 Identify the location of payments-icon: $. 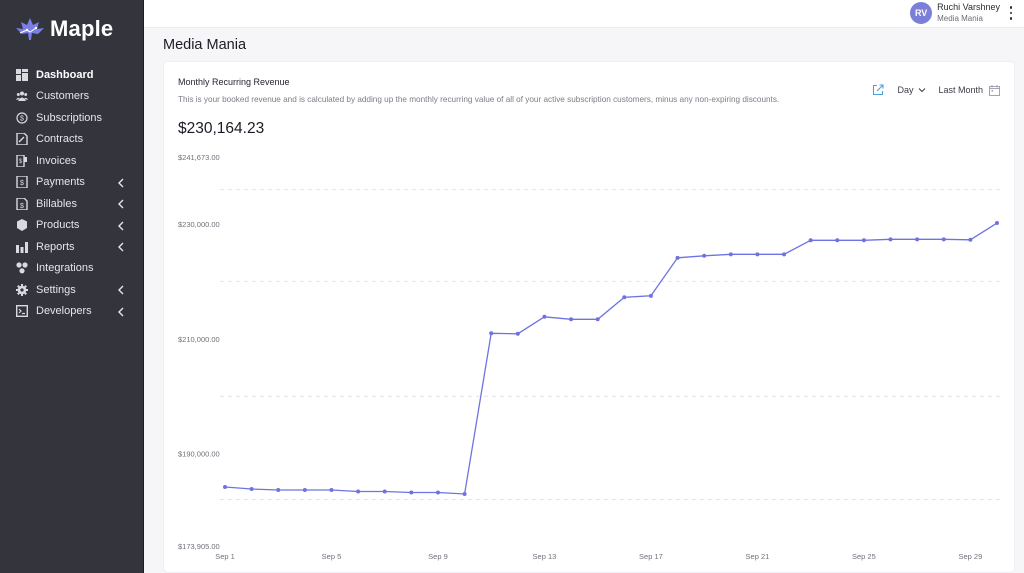
(22, 182).